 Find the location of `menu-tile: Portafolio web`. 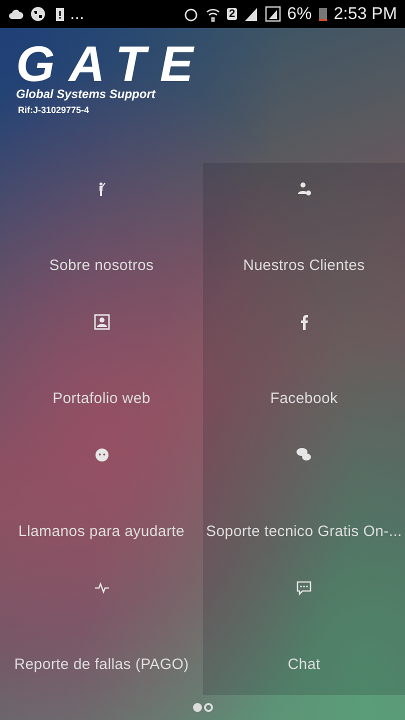

menu-tile: Portafolio web is located at coordinates (101, 362).